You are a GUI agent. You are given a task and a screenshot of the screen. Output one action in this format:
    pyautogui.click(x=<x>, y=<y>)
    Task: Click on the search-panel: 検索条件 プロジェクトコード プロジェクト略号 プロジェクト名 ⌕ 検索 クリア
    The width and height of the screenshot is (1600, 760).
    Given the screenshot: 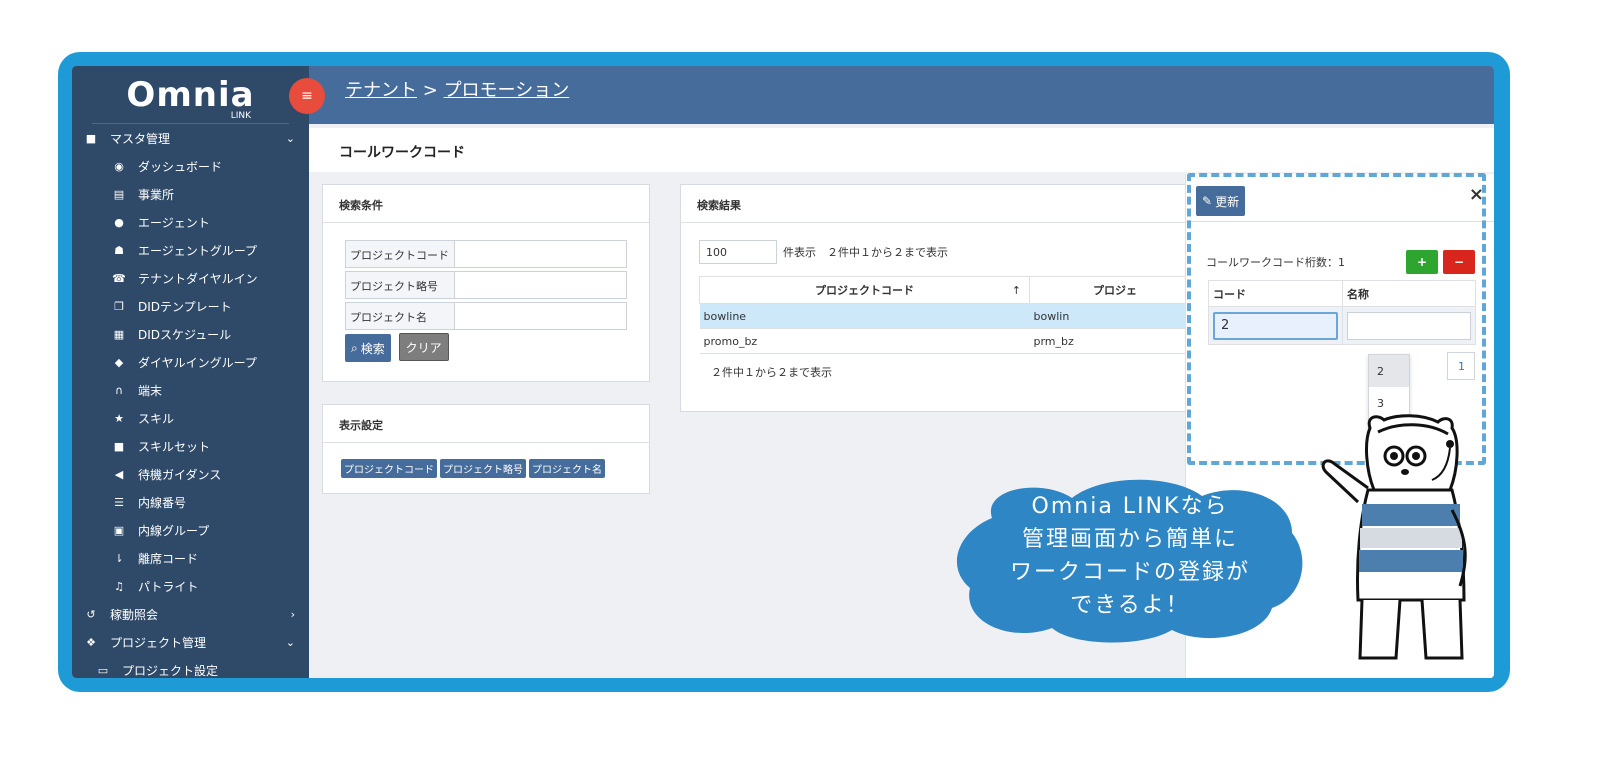 What is the action you would take?
    pyautogui.click(x=486, y=283)
    